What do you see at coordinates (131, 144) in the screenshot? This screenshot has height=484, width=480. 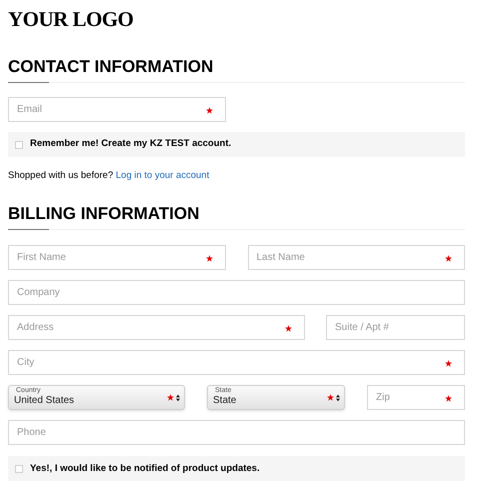 I see `checkbox-label: Remember me! Create my KZ TEST account.` at bounding box center [131, 144].